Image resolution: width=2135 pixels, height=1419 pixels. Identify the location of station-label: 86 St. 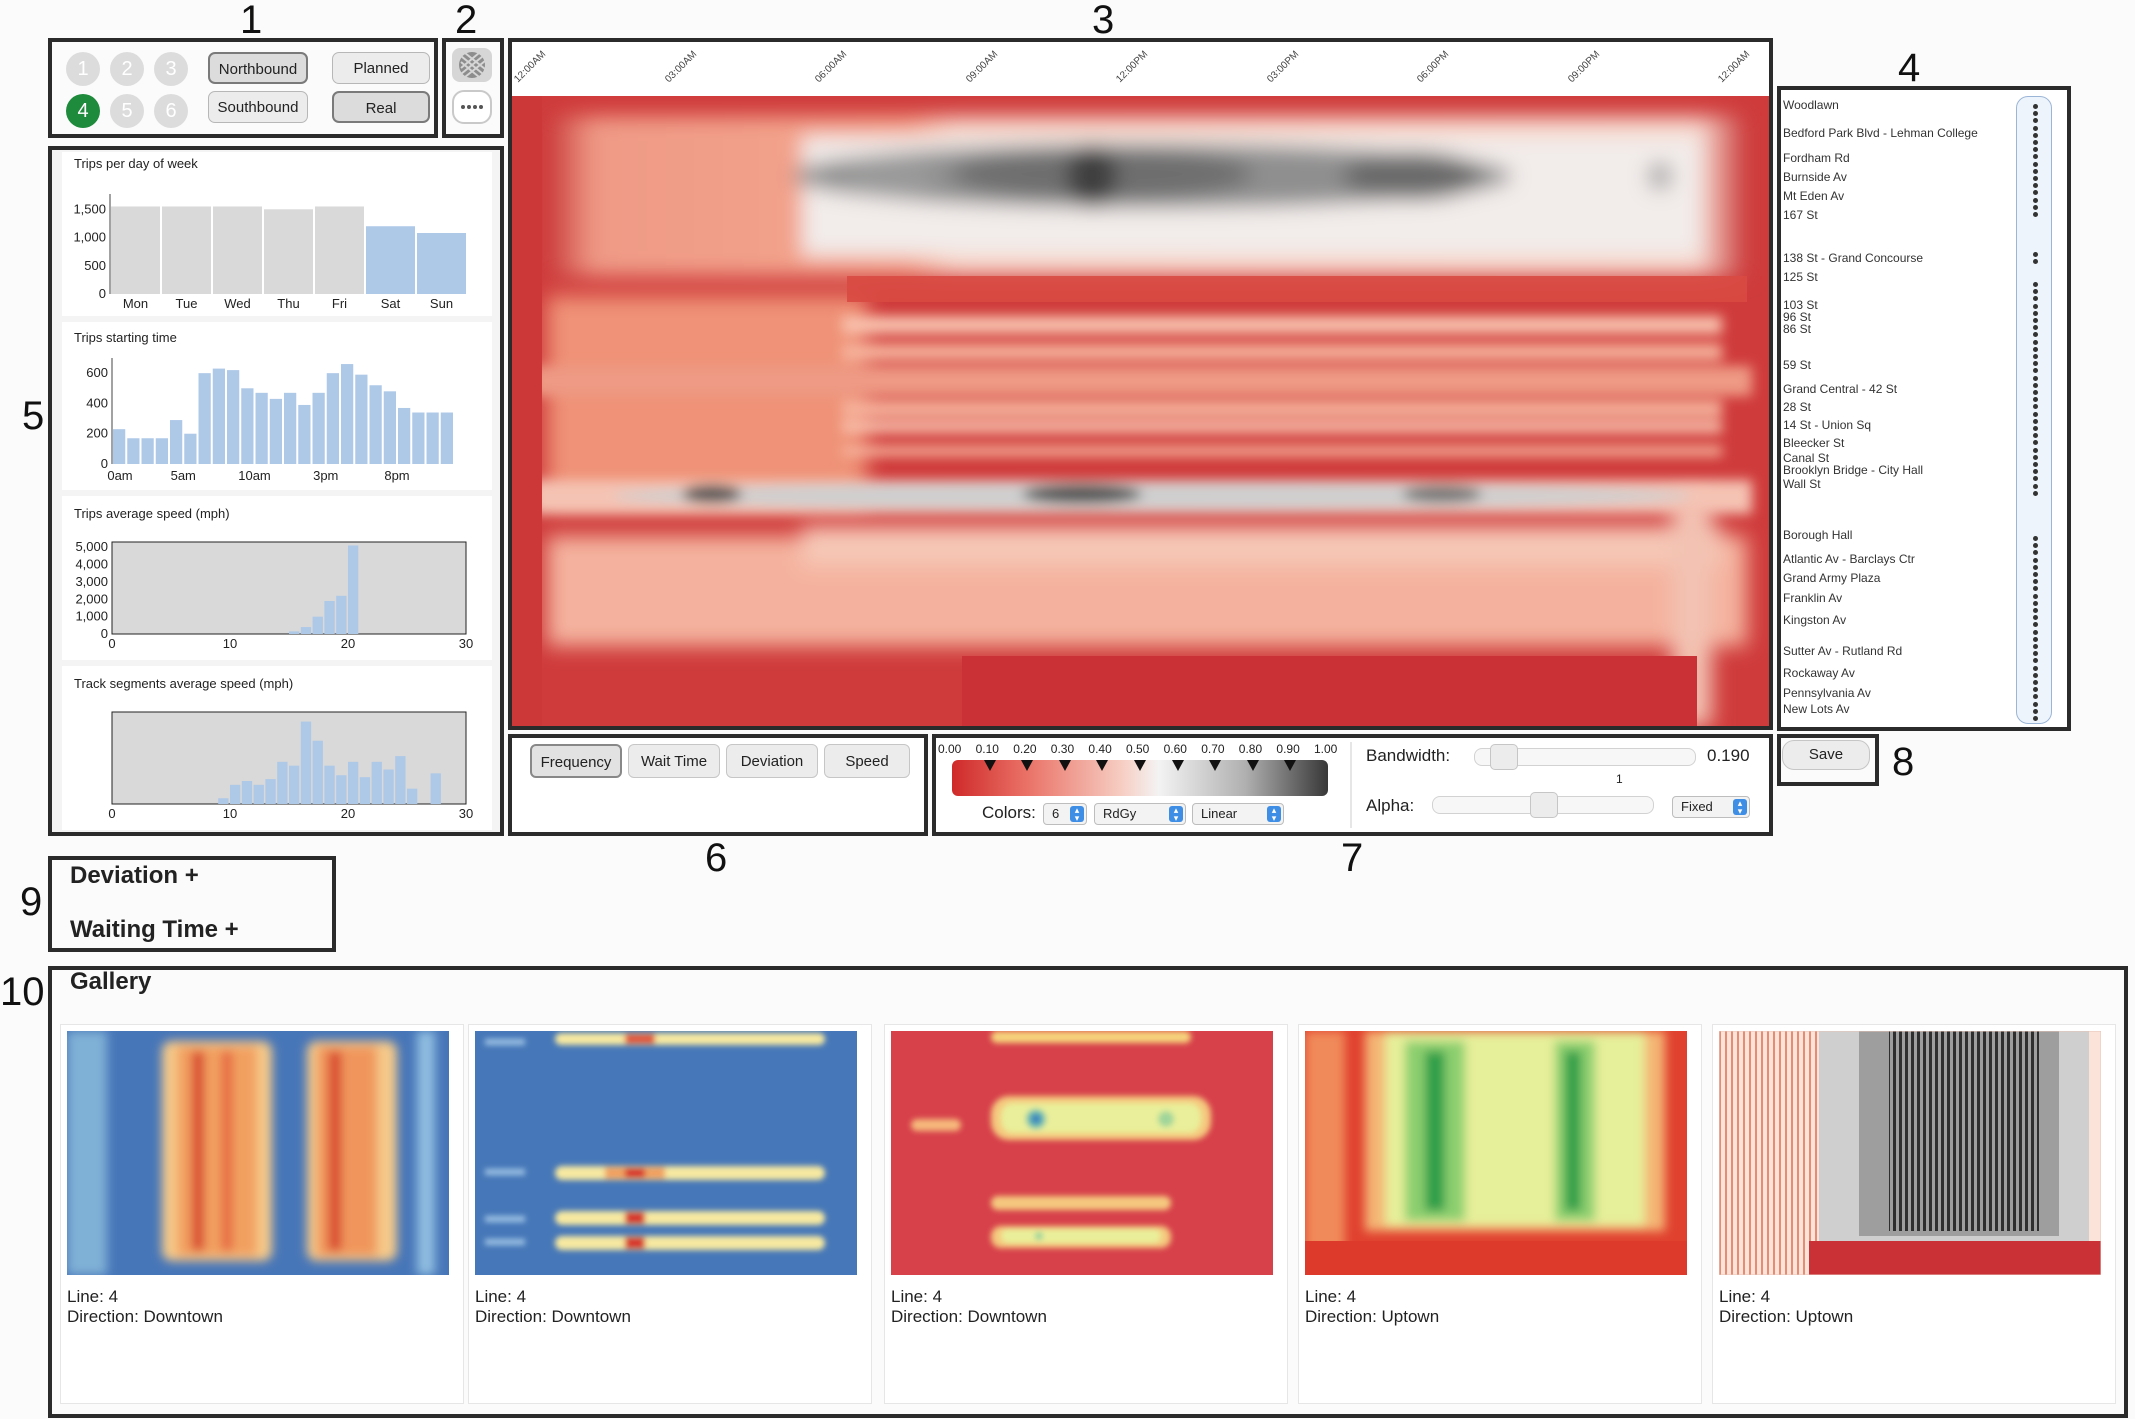
(1797, 329).